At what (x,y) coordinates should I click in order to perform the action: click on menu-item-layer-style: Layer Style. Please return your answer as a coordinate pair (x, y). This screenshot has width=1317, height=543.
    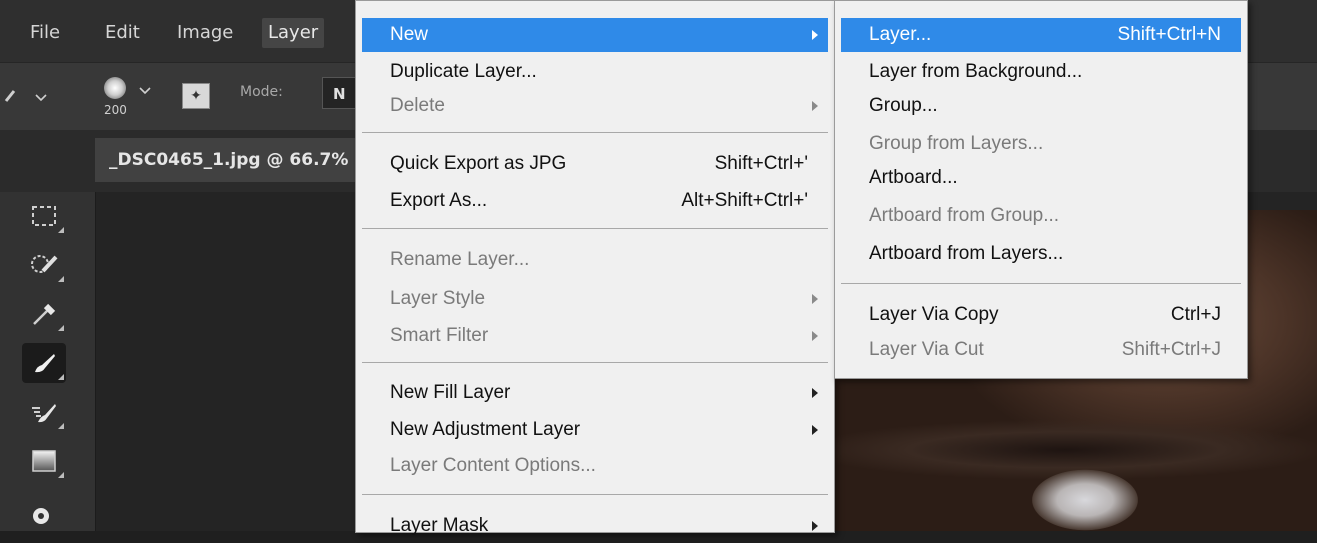
    Looking at the image, I should click on (595, 299).